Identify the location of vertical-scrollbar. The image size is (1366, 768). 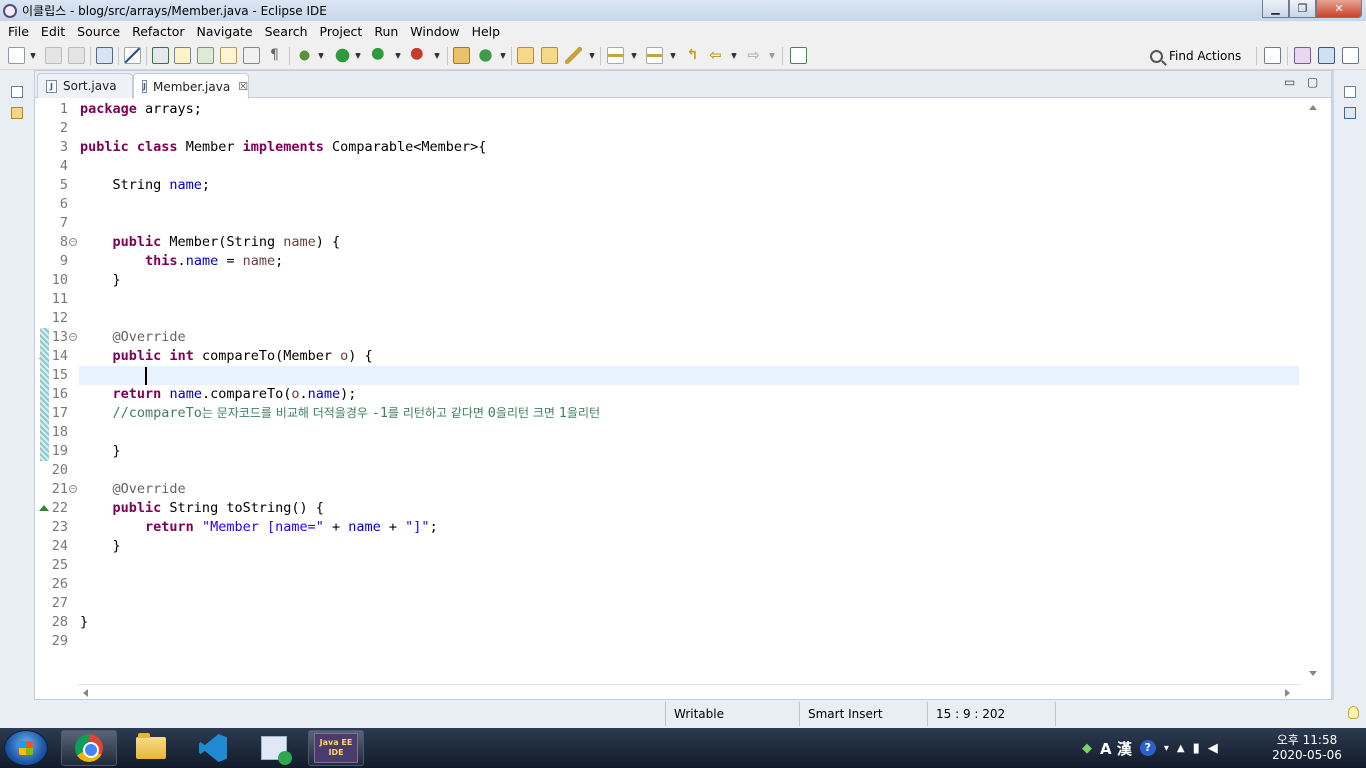
(1315, 391).